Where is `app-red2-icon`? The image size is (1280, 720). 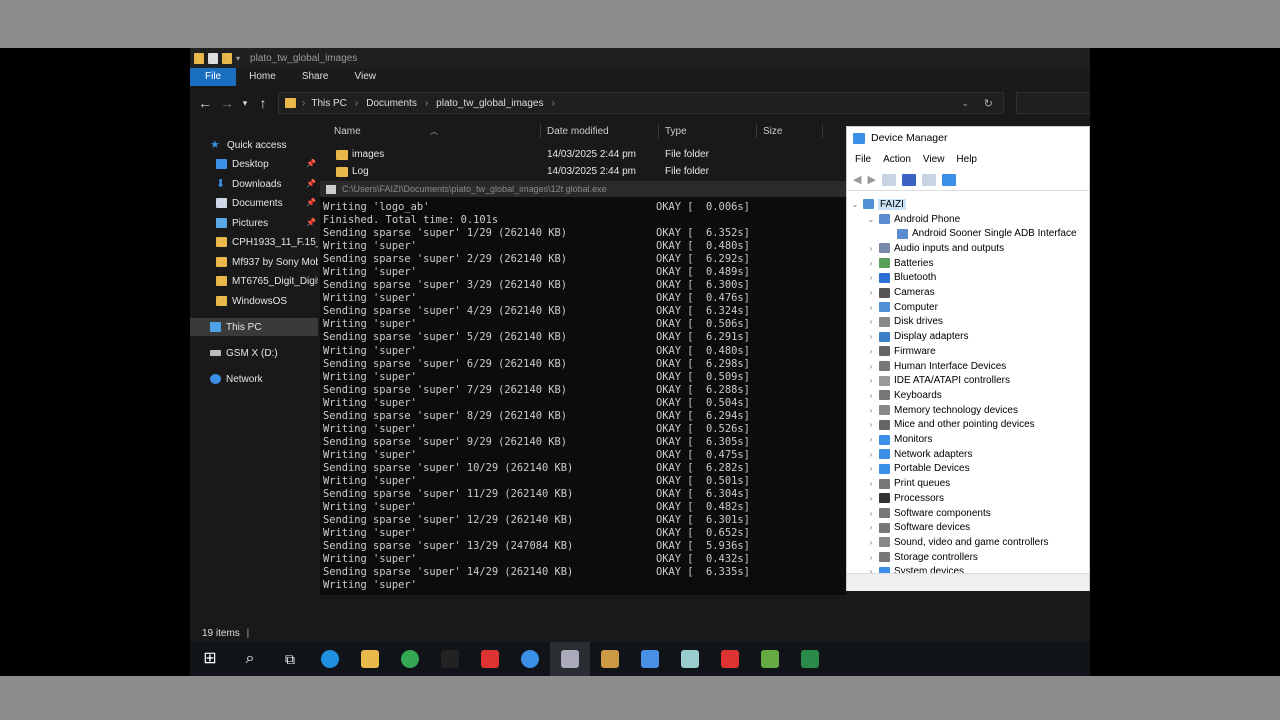
app-red2-icon is located at coordinates (730, 659).